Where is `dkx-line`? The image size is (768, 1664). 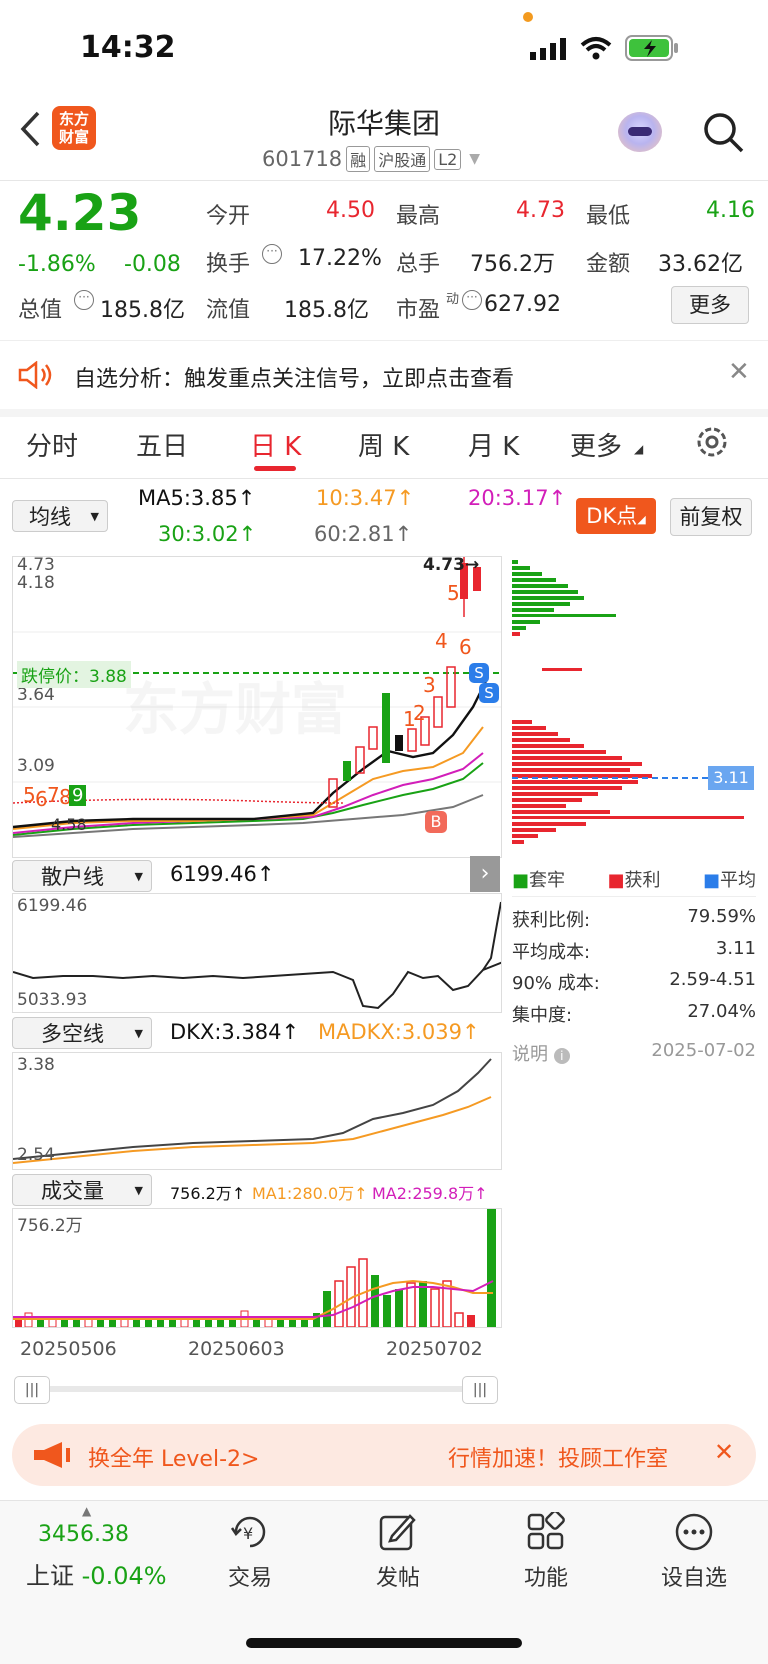
dkx-line is located at coordinates (252, 1109).